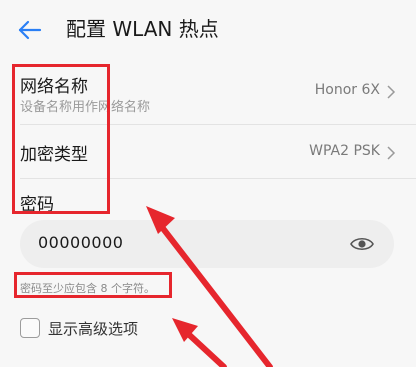  I want to click on network-name-label: 网络名称, so click(54, 87).